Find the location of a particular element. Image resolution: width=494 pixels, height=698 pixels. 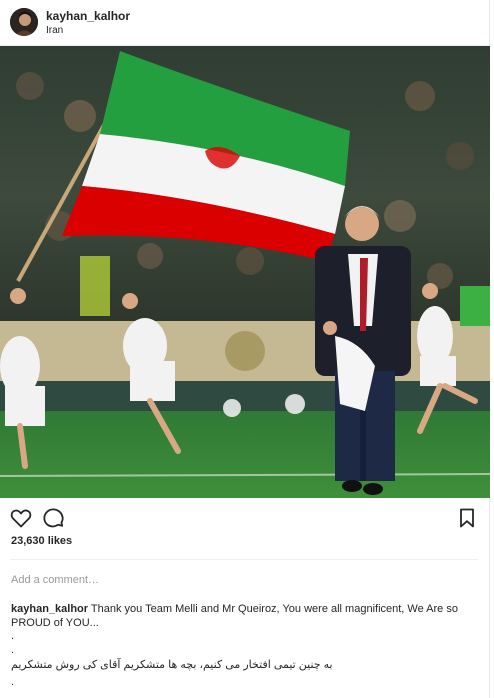

avatar is located at coordinates (24, 22).